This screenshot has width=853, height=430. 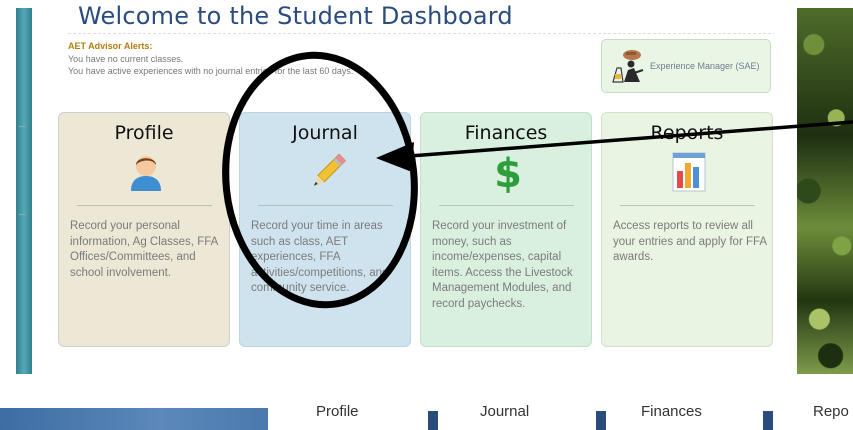 What do you see at coordinates (687, 133) in the screenshot?
I see `reports-card-title: Reports` at bounding box center [687, 133].